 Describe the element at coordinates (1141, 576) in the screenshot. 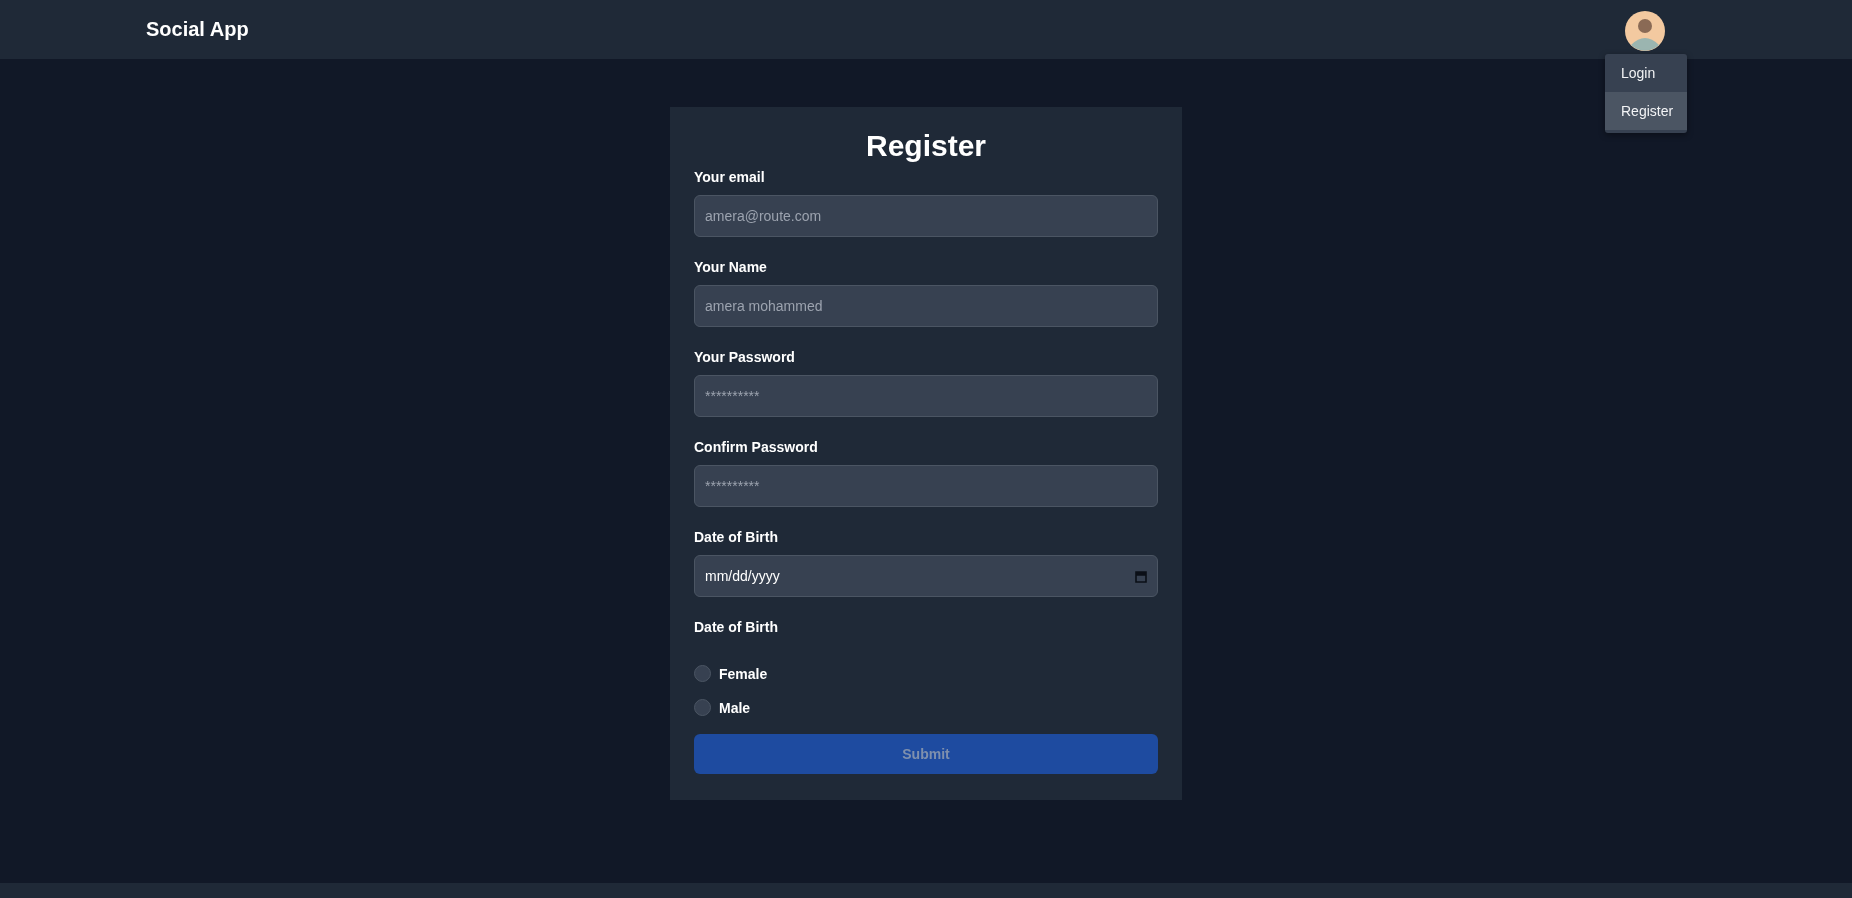

I see `calendar-icon` at that location.